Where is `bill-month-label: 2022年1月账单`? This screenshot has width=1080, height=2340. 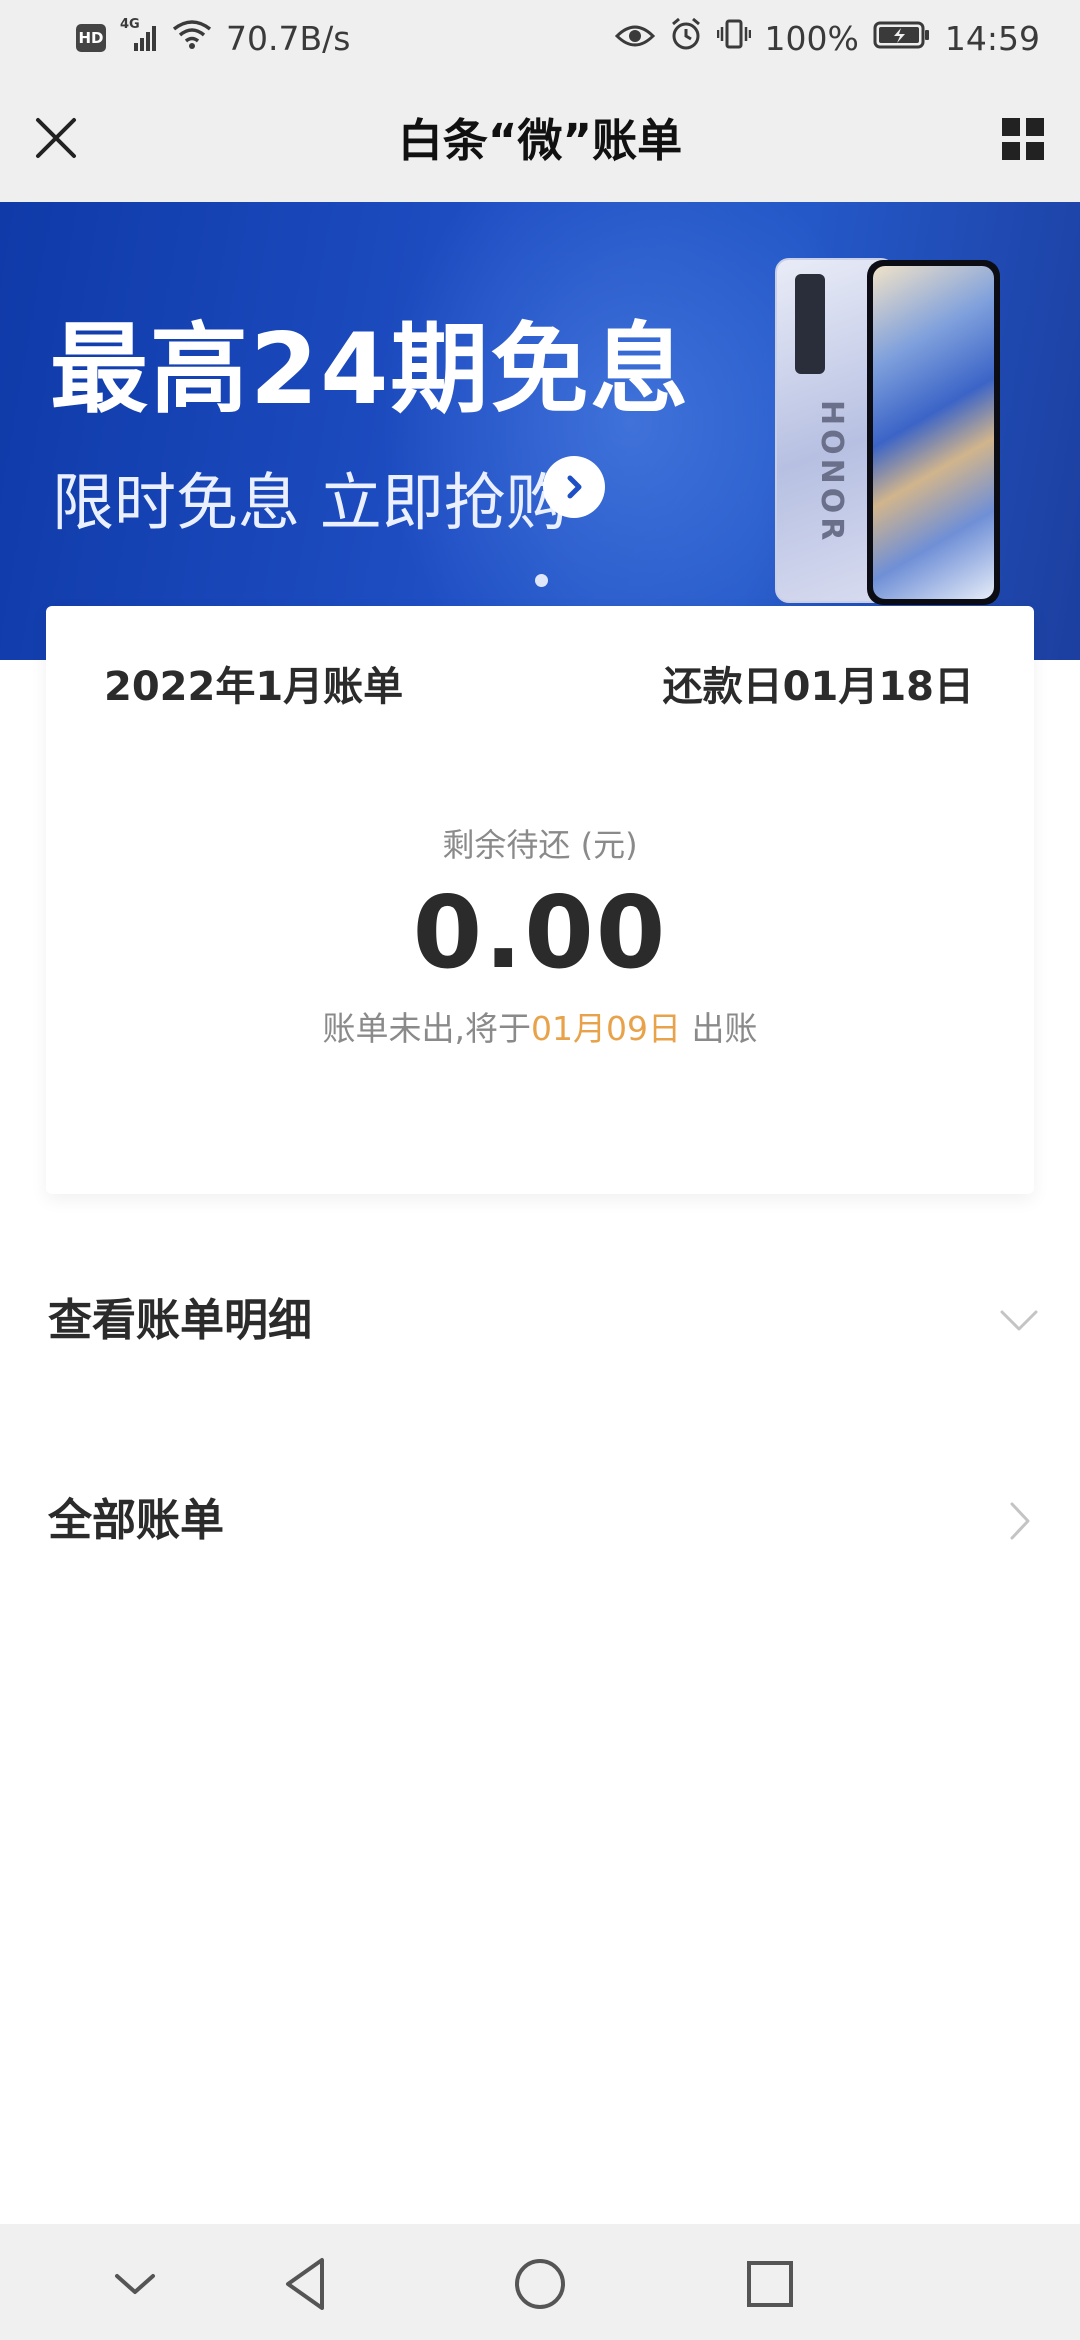 bill-month-label: 2022年1月账单 is located at coordinates (254, 687).